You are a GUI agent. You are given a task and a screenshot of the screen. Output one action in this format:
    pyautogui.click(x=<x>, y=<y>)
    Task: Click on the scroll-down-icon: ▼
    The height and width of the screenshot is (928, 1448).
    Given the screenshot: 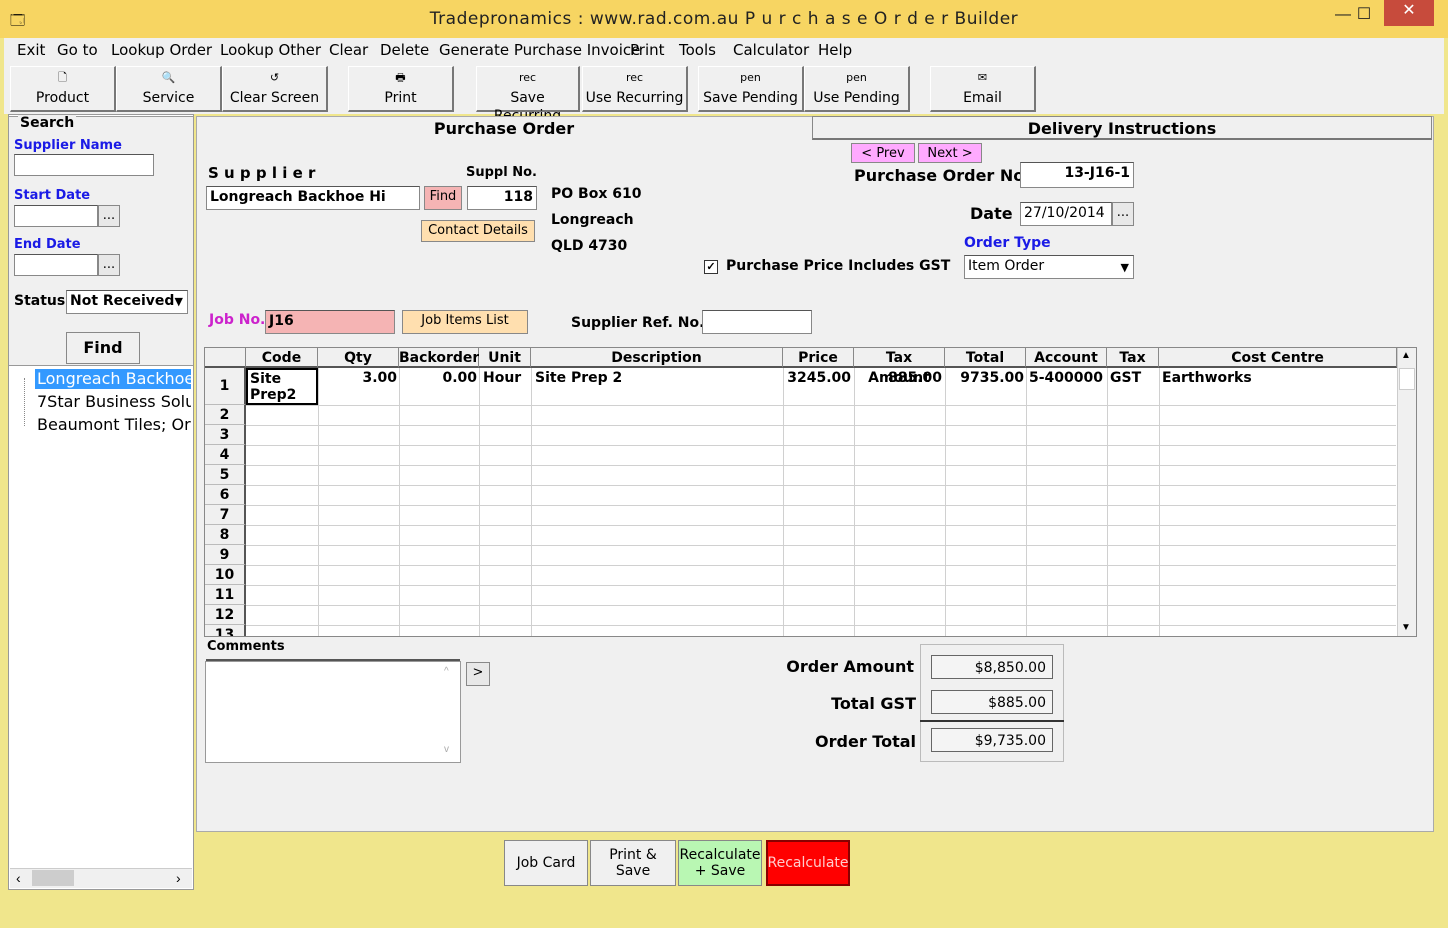 What is the action you would take?
    pyautogui.click(x=1406, y=627)
    